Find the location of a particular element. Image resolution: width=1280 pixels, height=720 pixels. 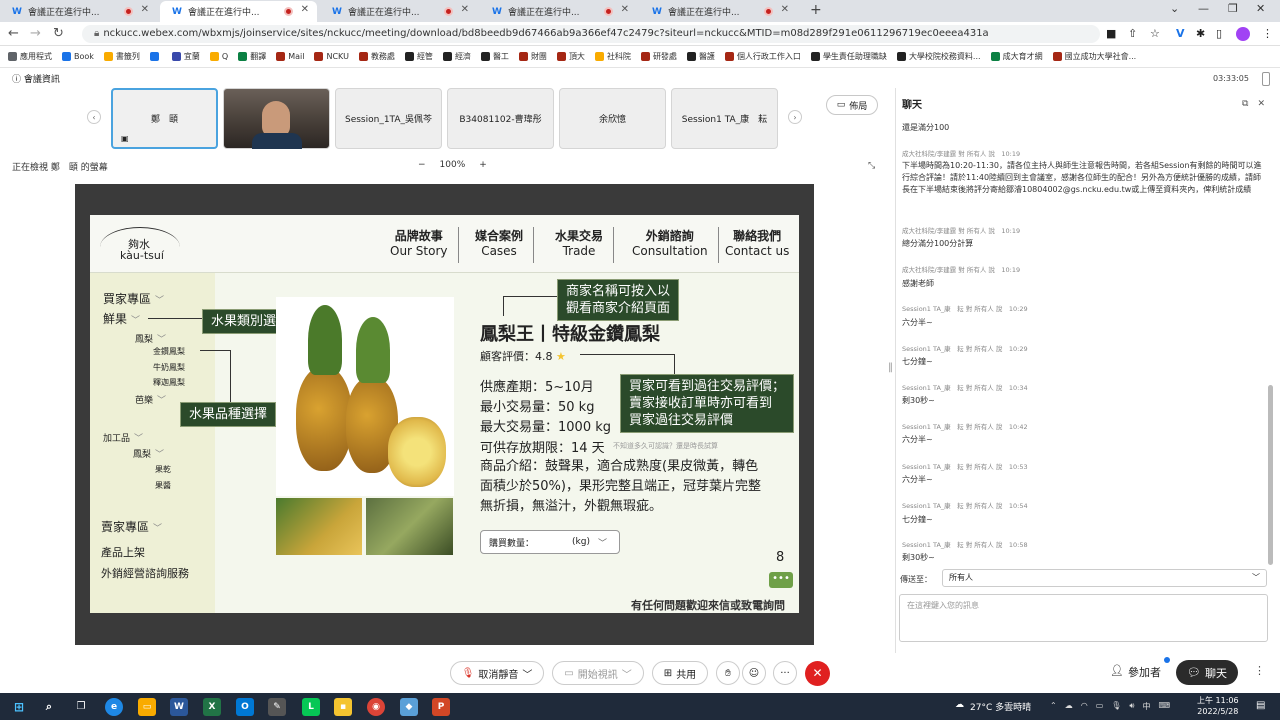

edge-icon: e is located at coordinates (114, 707).